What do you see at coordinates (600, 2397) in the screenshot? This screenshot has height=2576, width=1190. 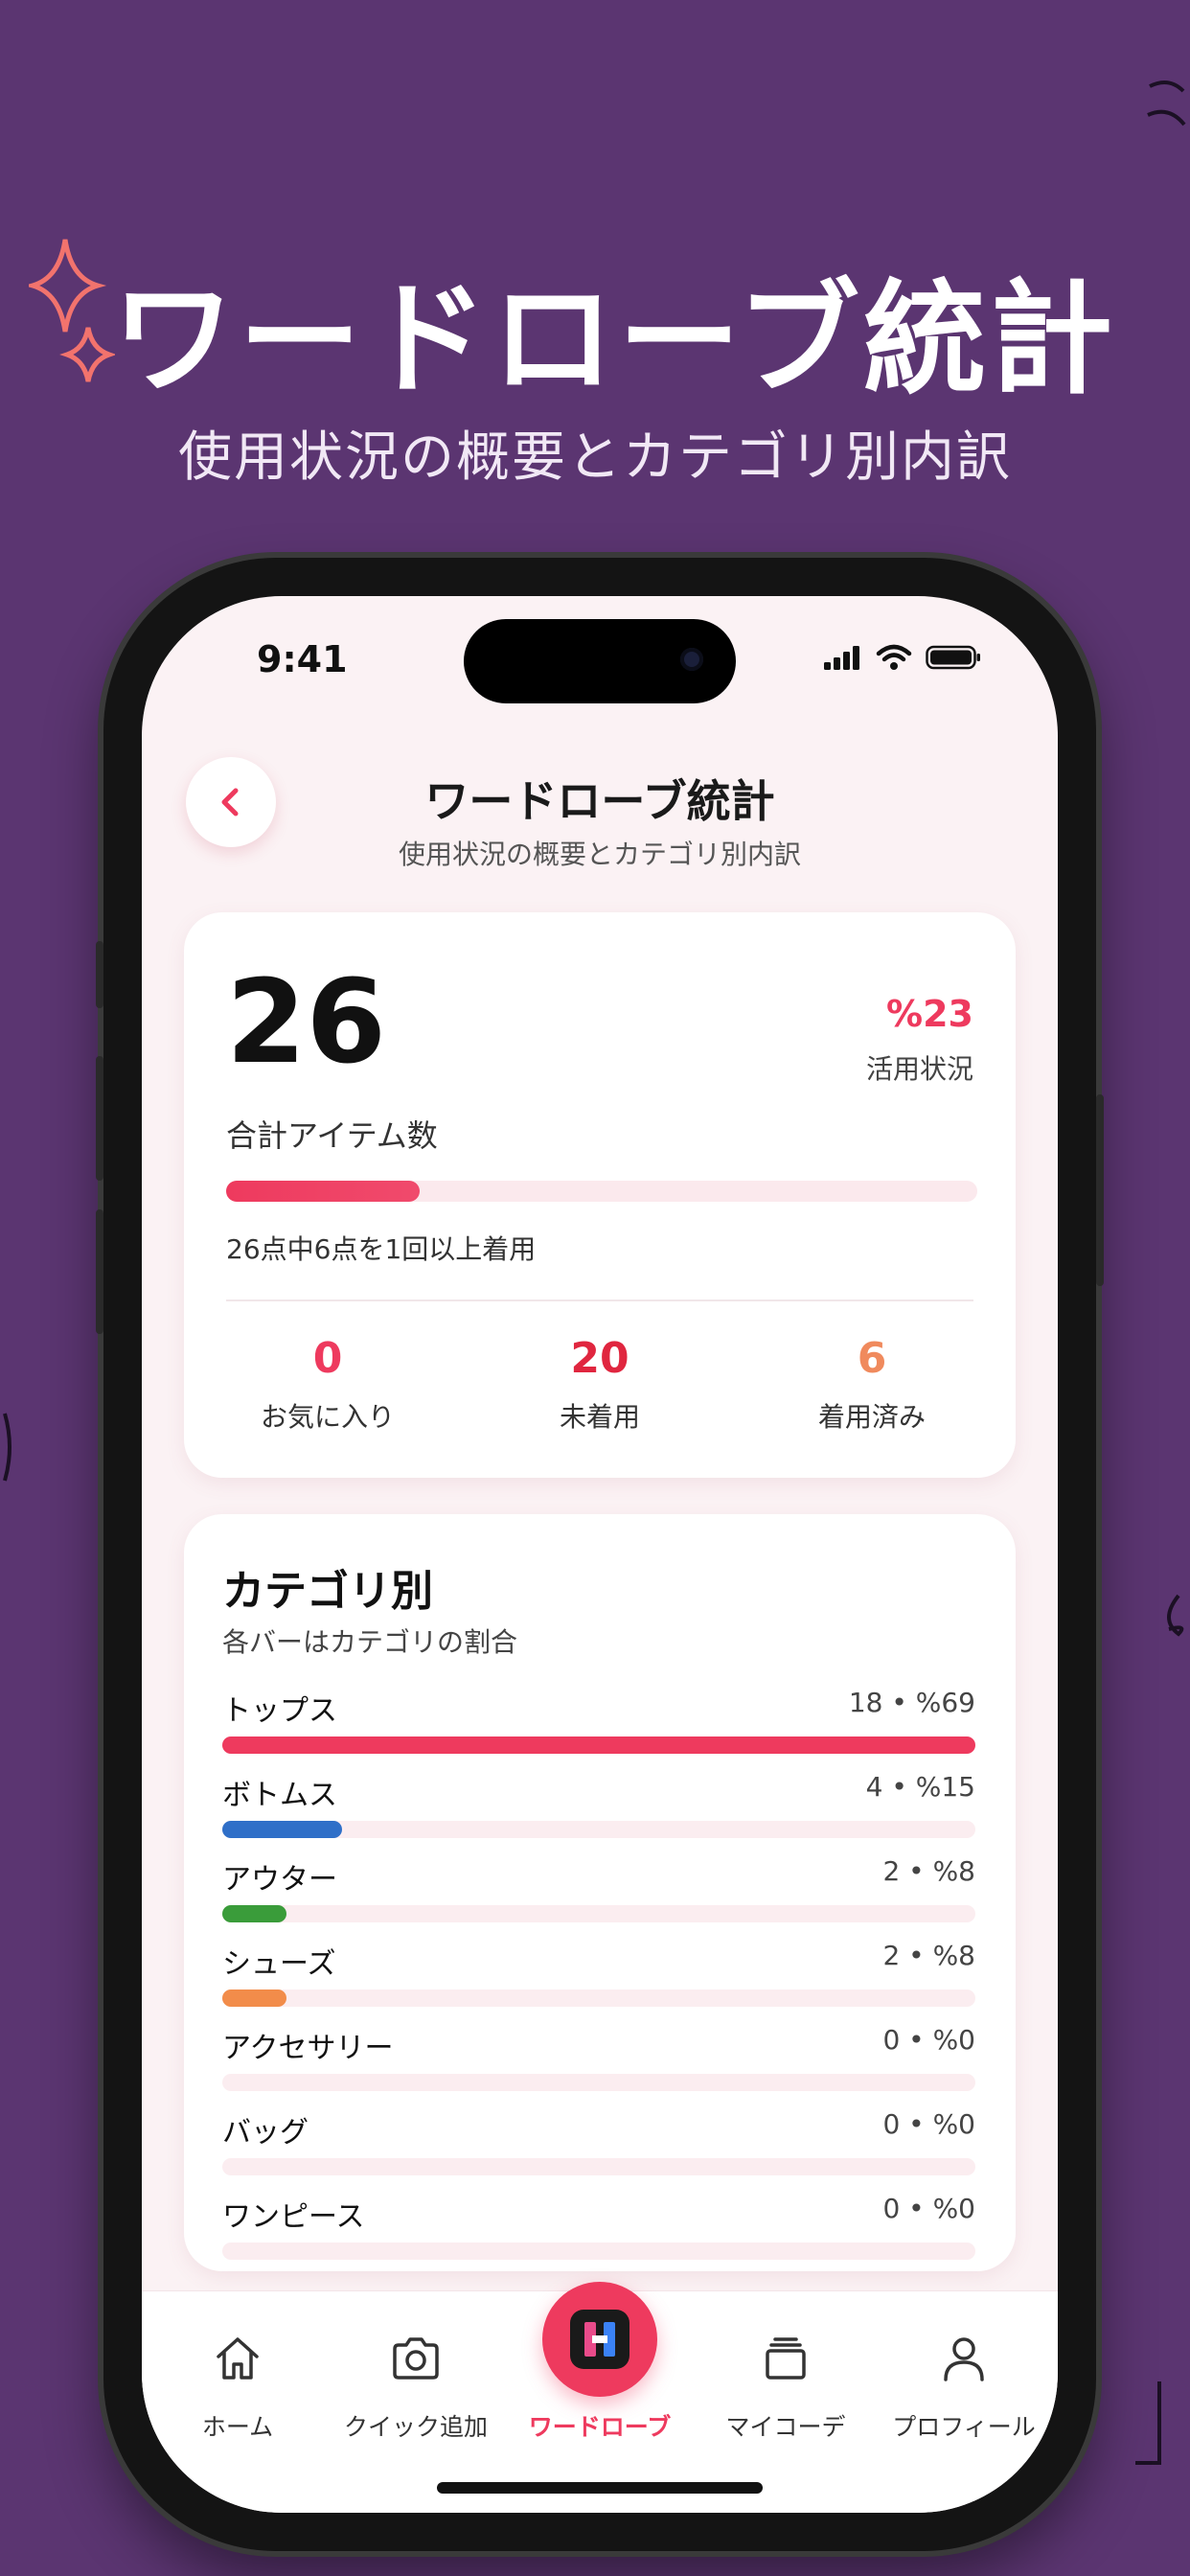 I see `tab-bar: ホーム クイック追加 ワードローブ マイコーデ プロフィール` at bounding box center [600, 2397].